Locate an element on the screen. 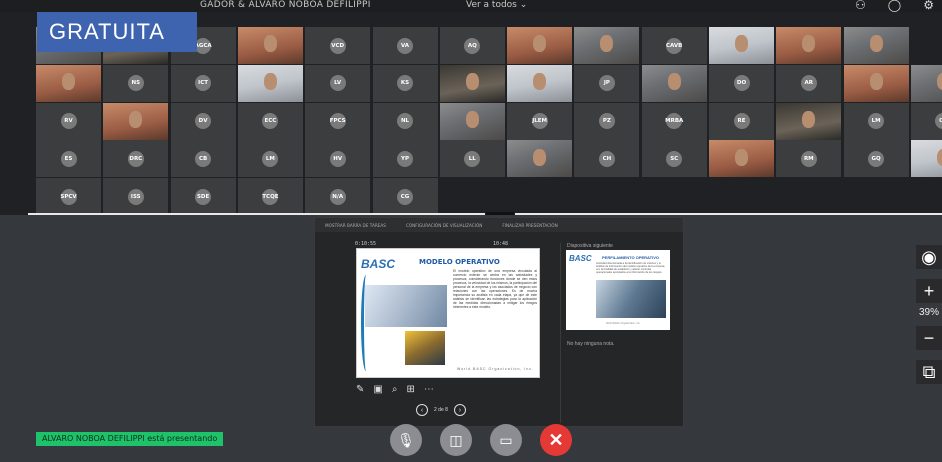 The height and width of the screenshot is (462, 942). chat-icon: ◯ is located at coordinates (894, 6).